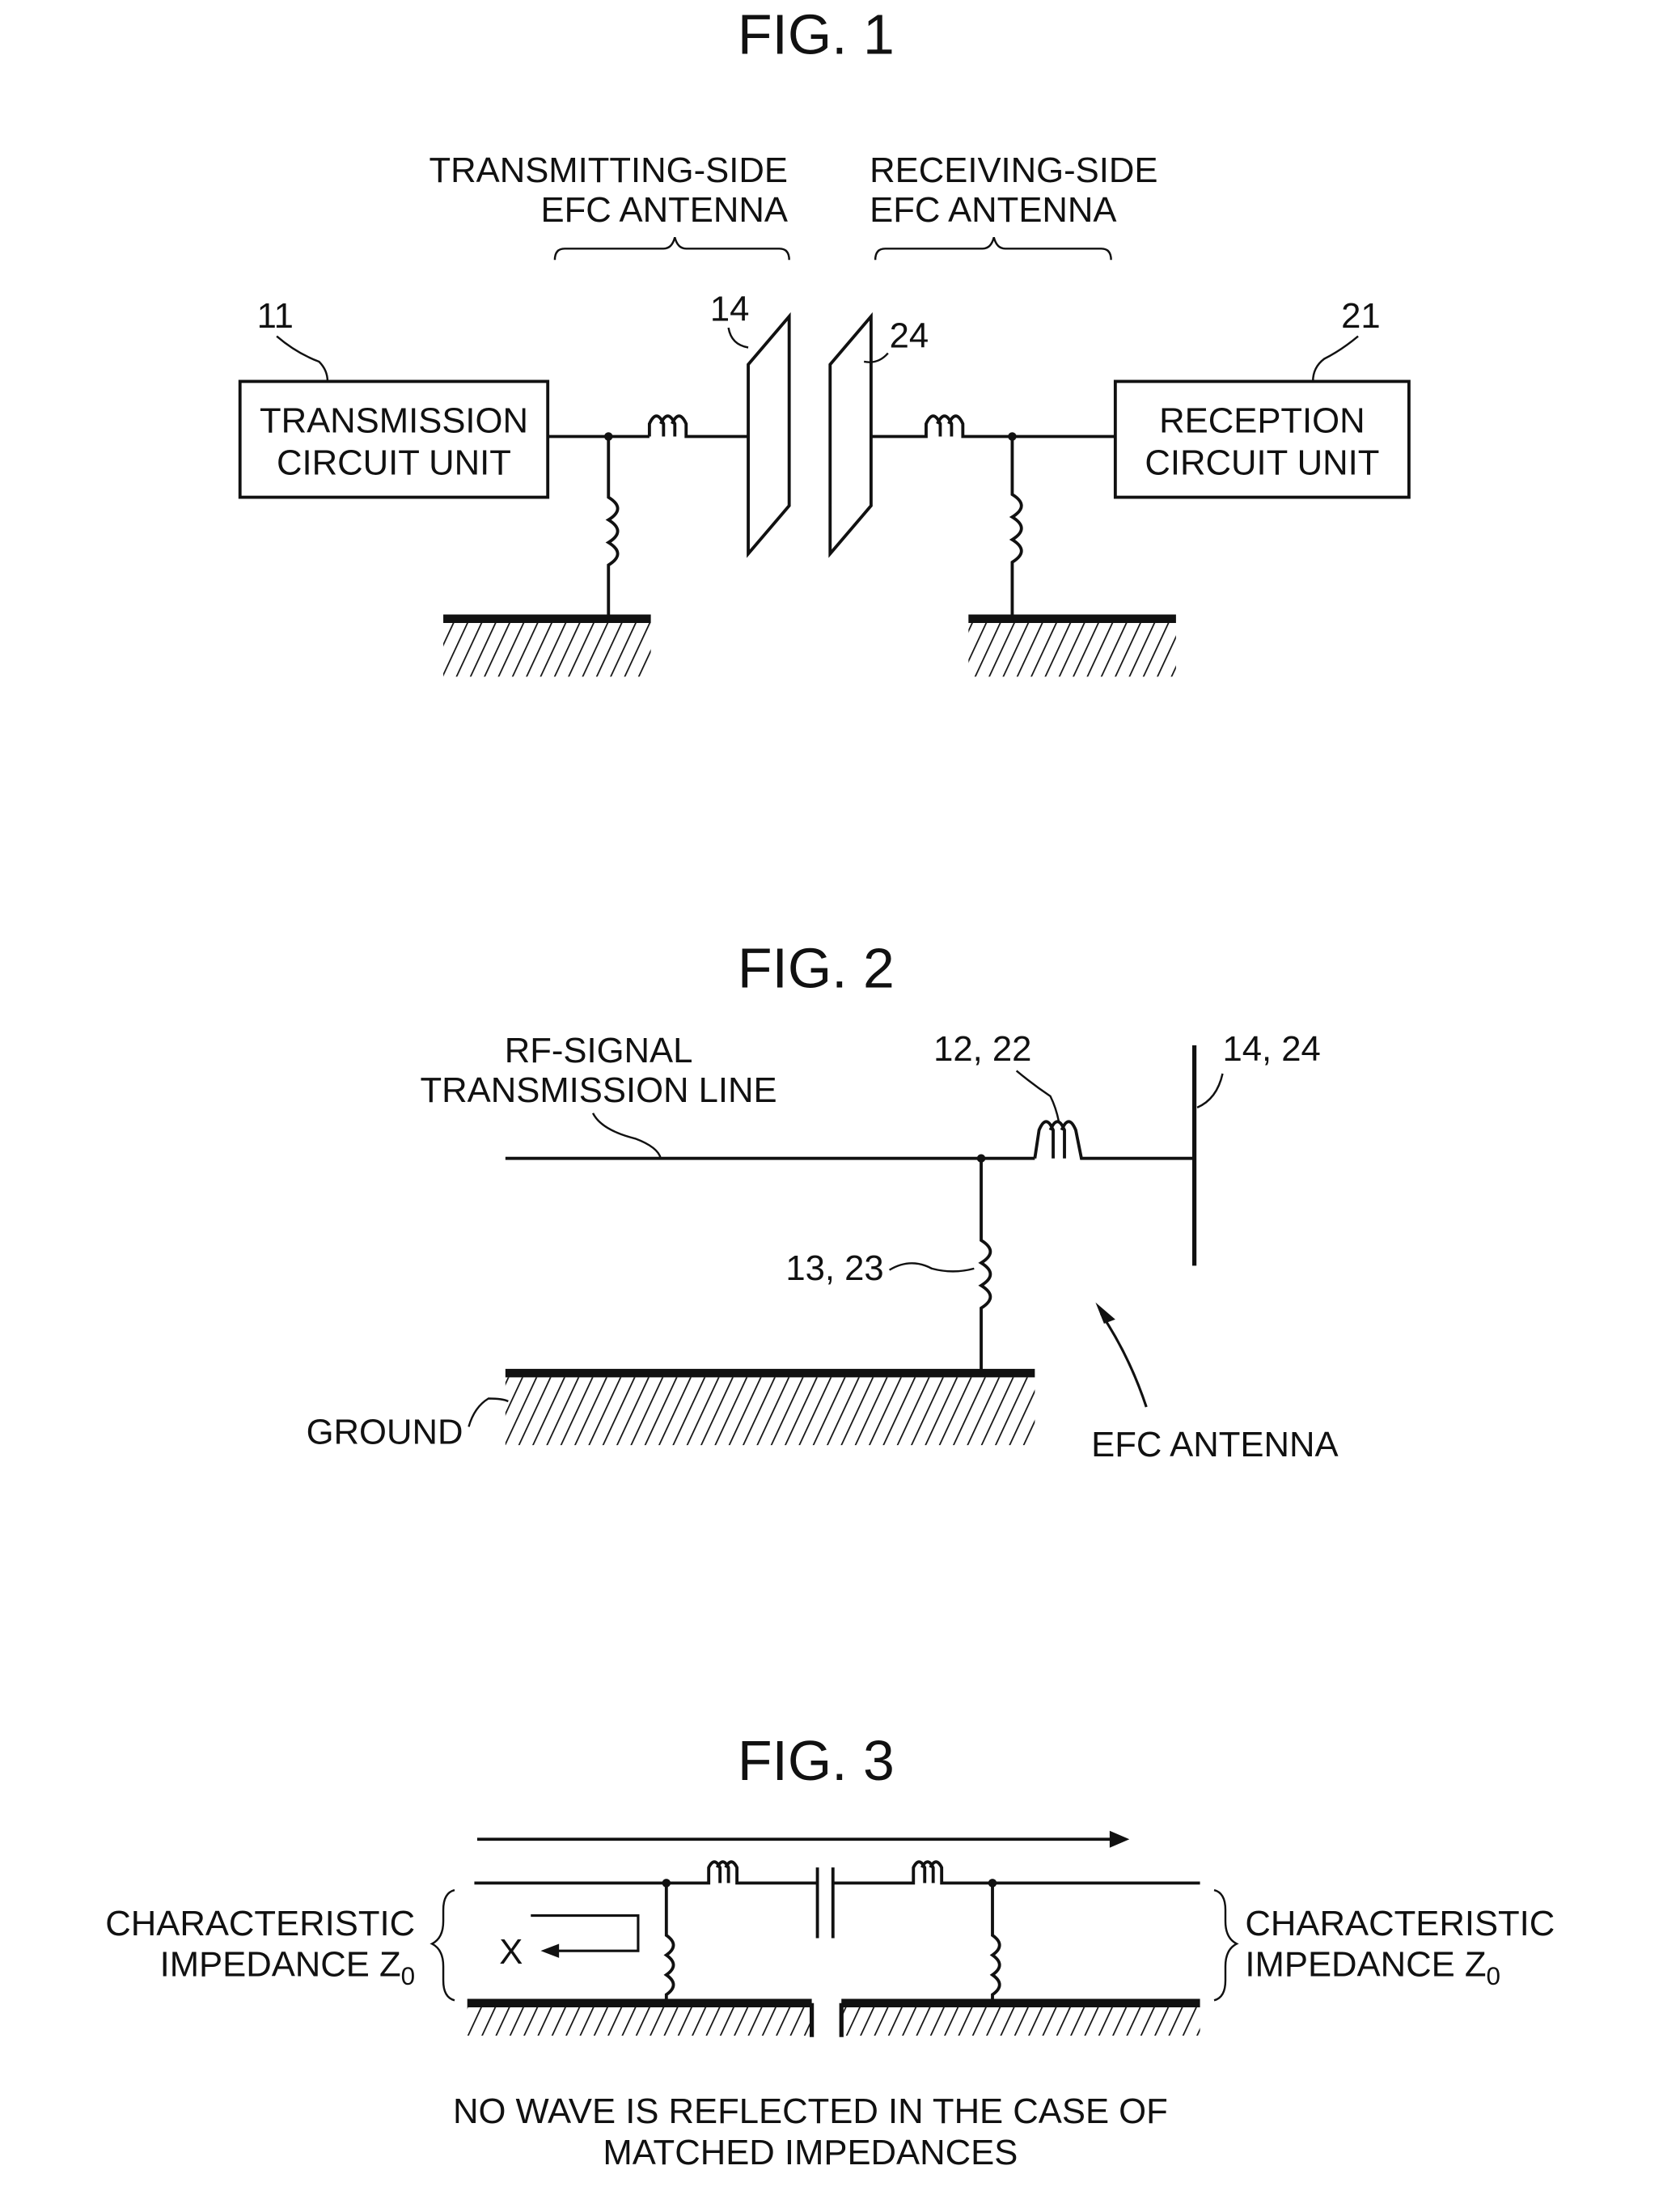  What do you see at coordinates (385, 1431) in the screenshot?
I see `ground-label: GROUND` at bounding box center [385, 1431].